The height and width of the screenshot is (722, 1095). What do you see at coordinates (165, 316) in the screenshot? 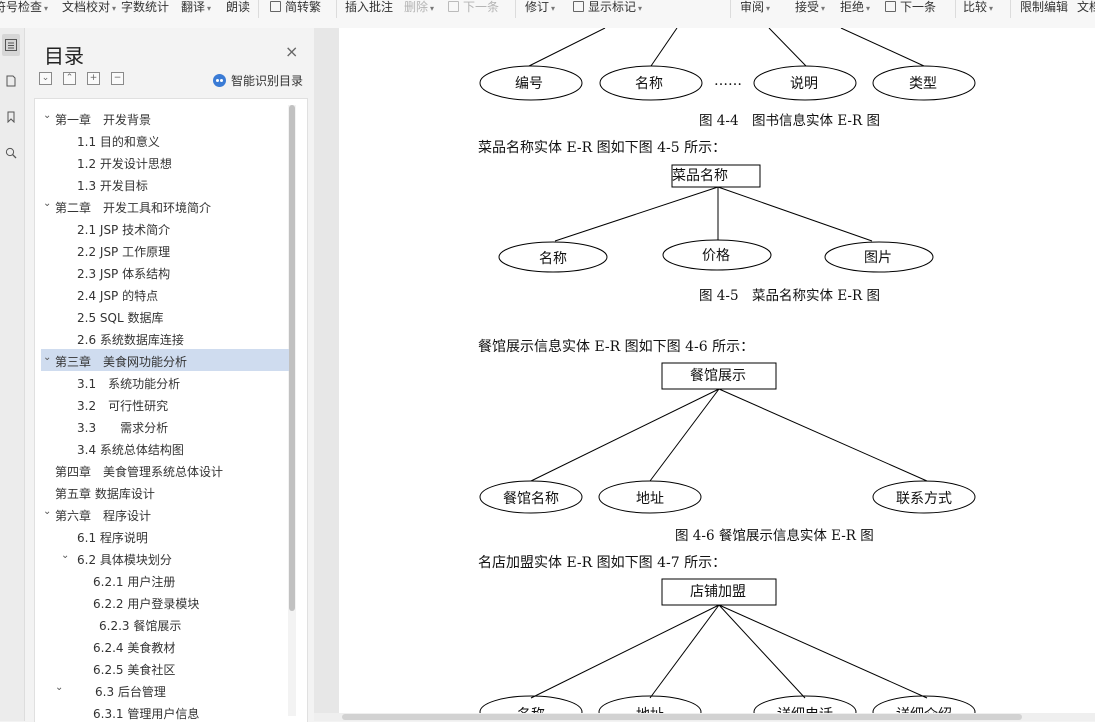
I see `toc-item: 2.5 SQL 数据库` at bounding box center [165, 316].